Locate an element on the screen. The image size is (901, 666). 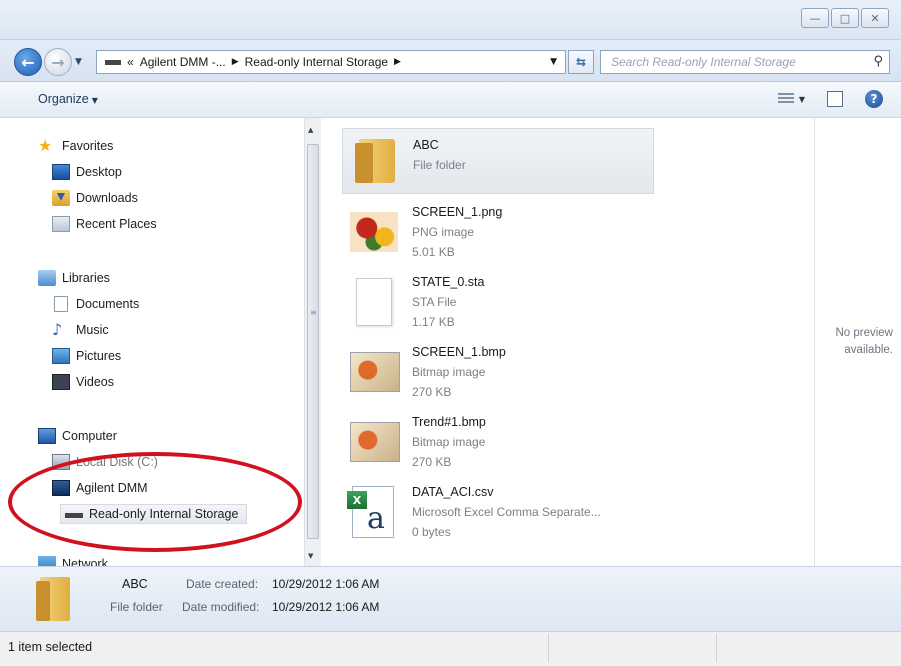
nav-libraries-label: Libraries is located at coordinates (86, 278).